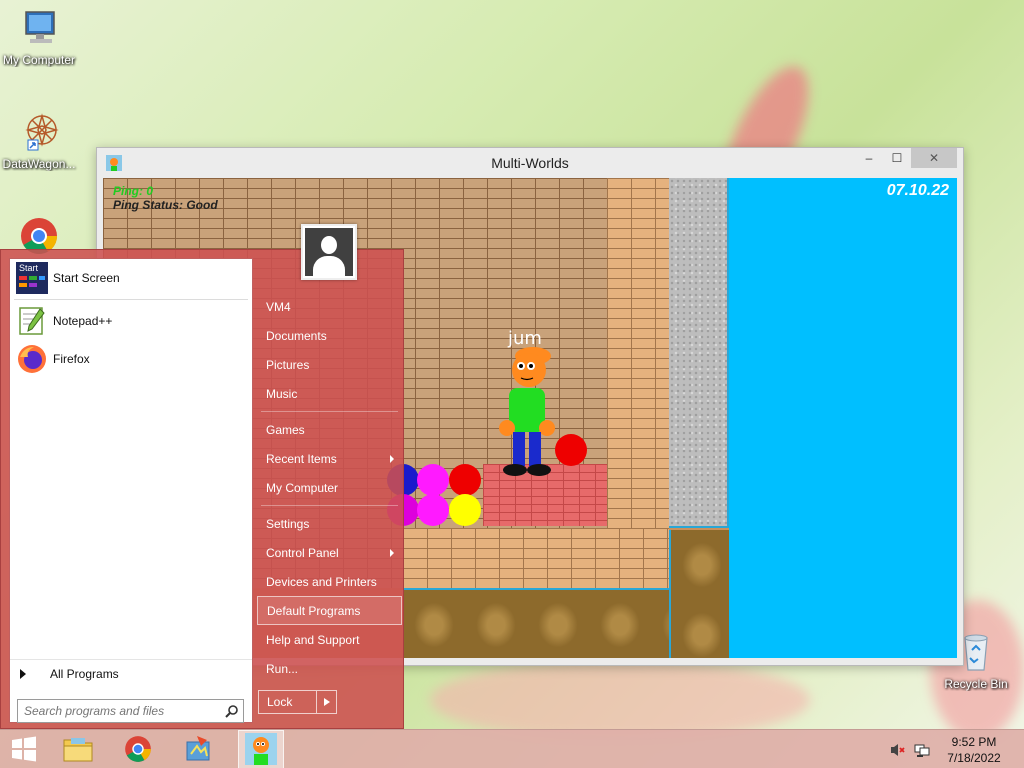 This screenshot has width=1024, height=768. I want to click on start-link-devices-printers: Devices and Printers, so click(329, 581).